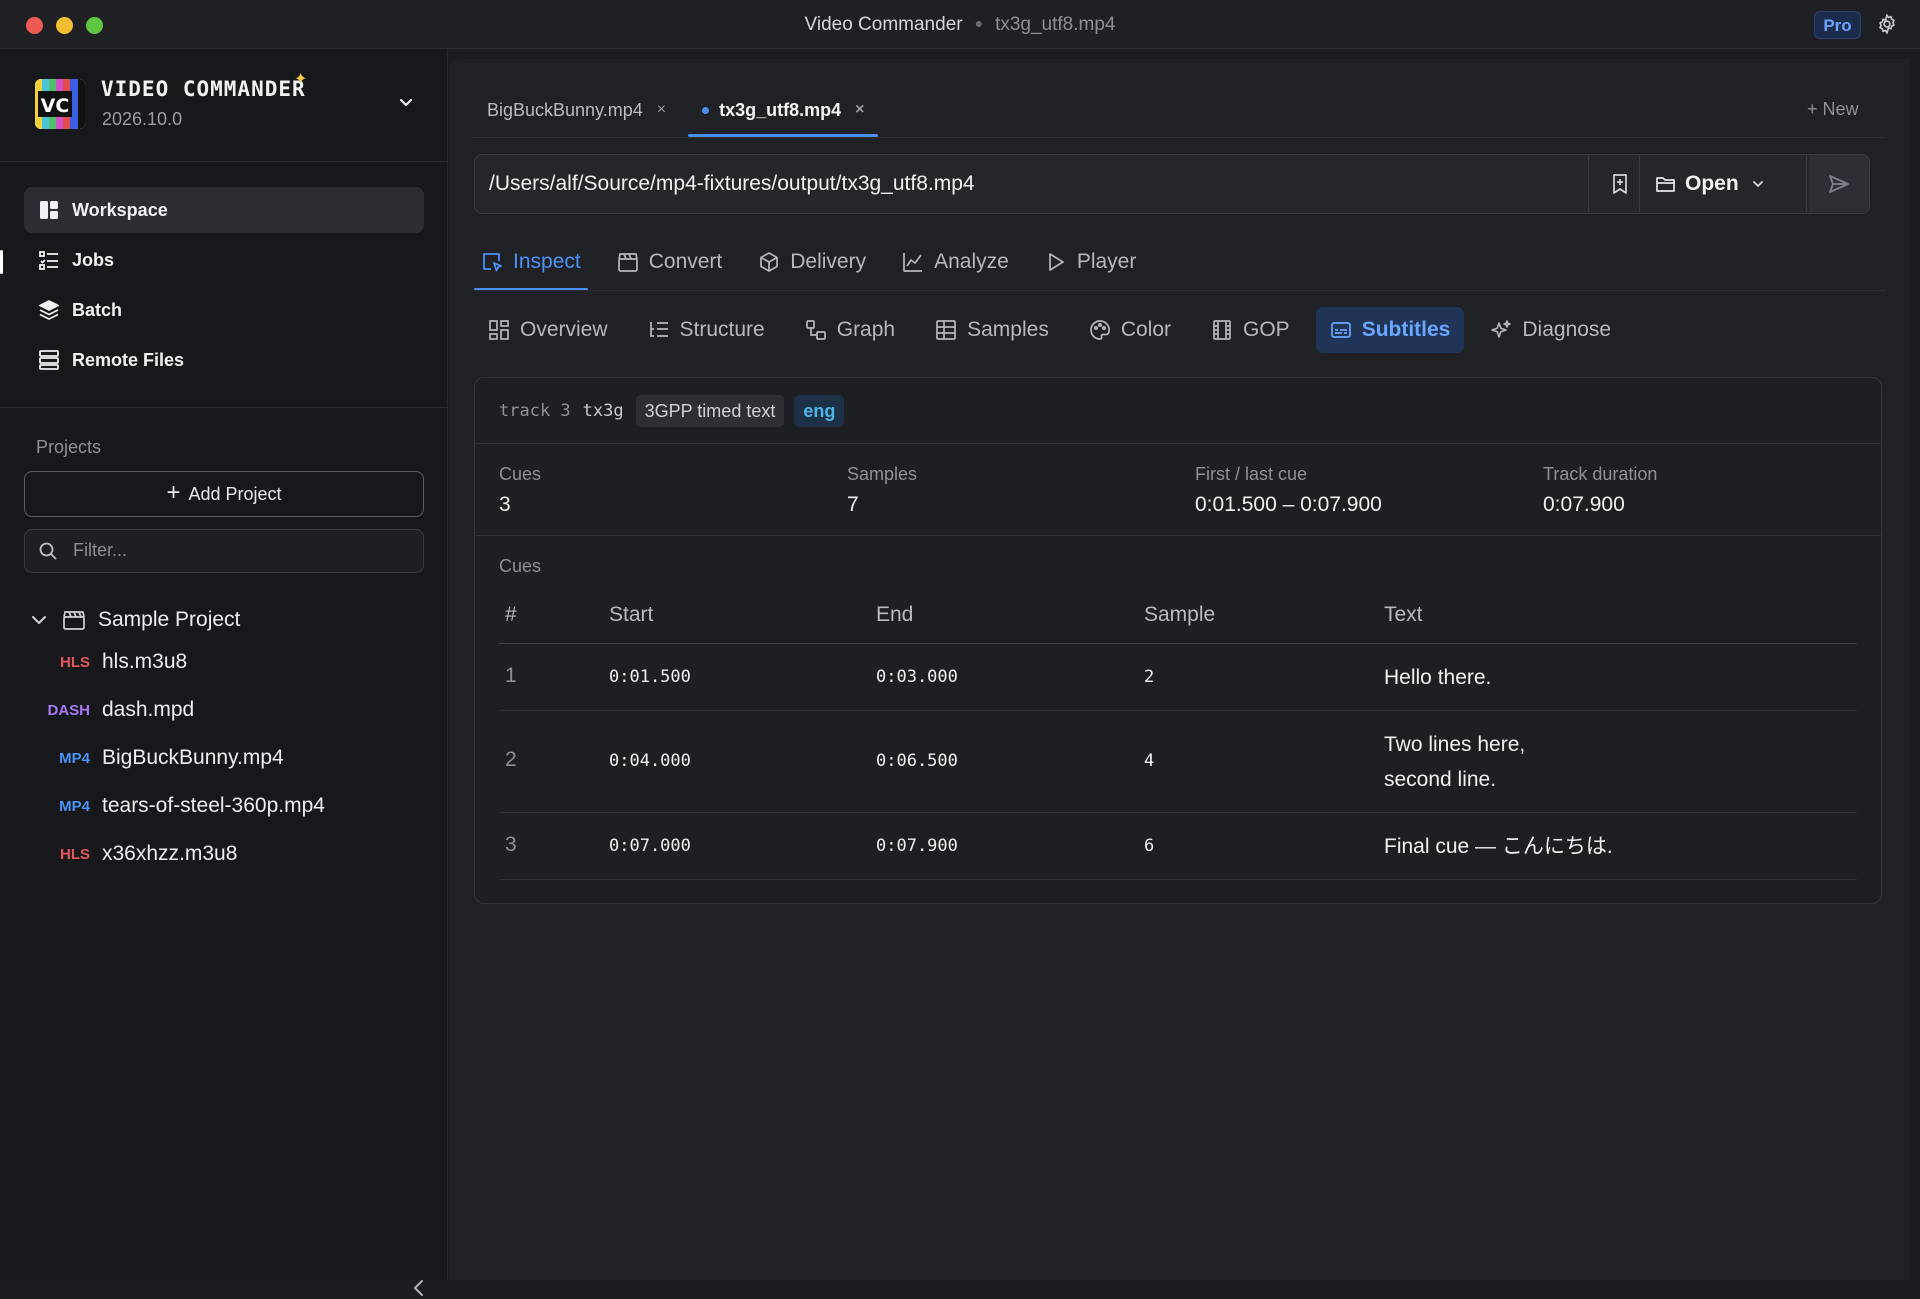  Describe the element at coordinates (917, 846) in the screenshot. I see `cue-end: 0:07.900` at that location.